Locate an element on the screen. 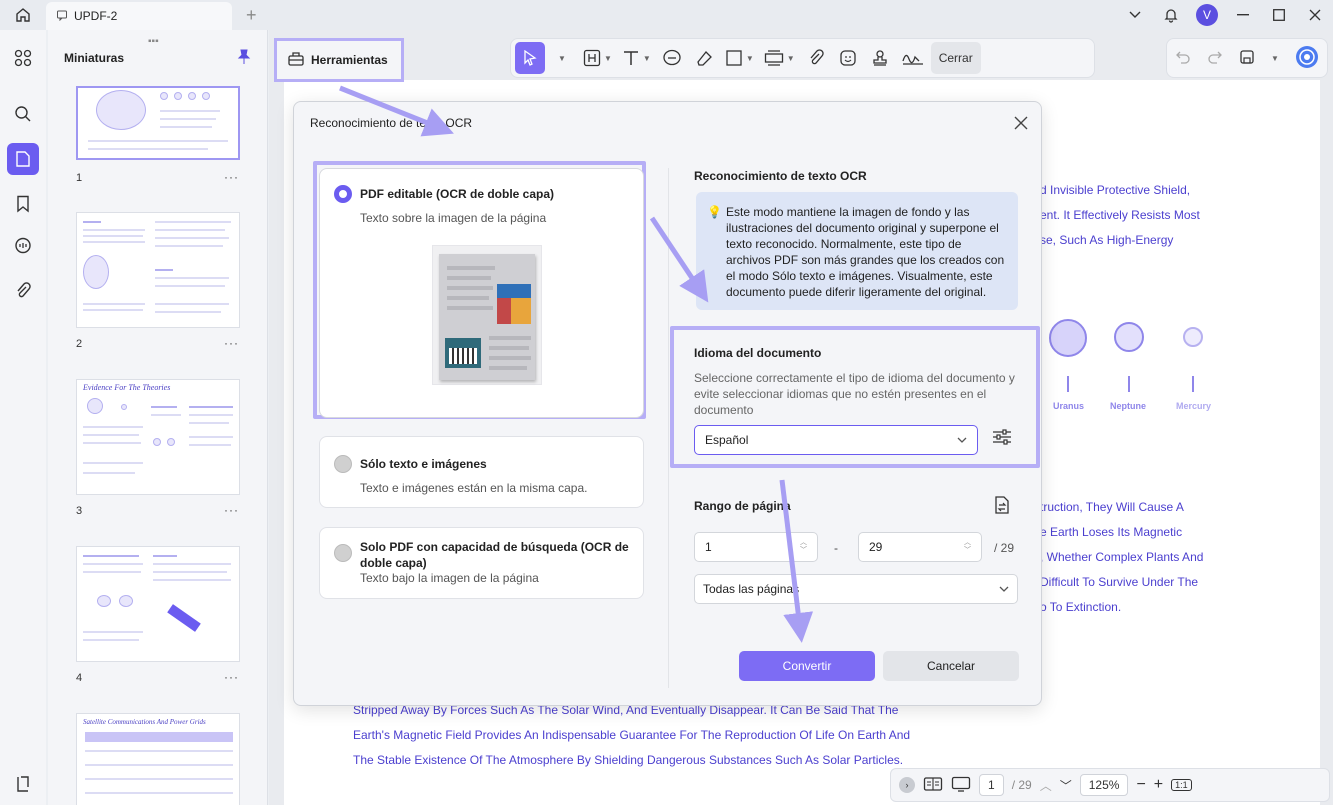  eraser-icon is located at coordinates (704, 58).